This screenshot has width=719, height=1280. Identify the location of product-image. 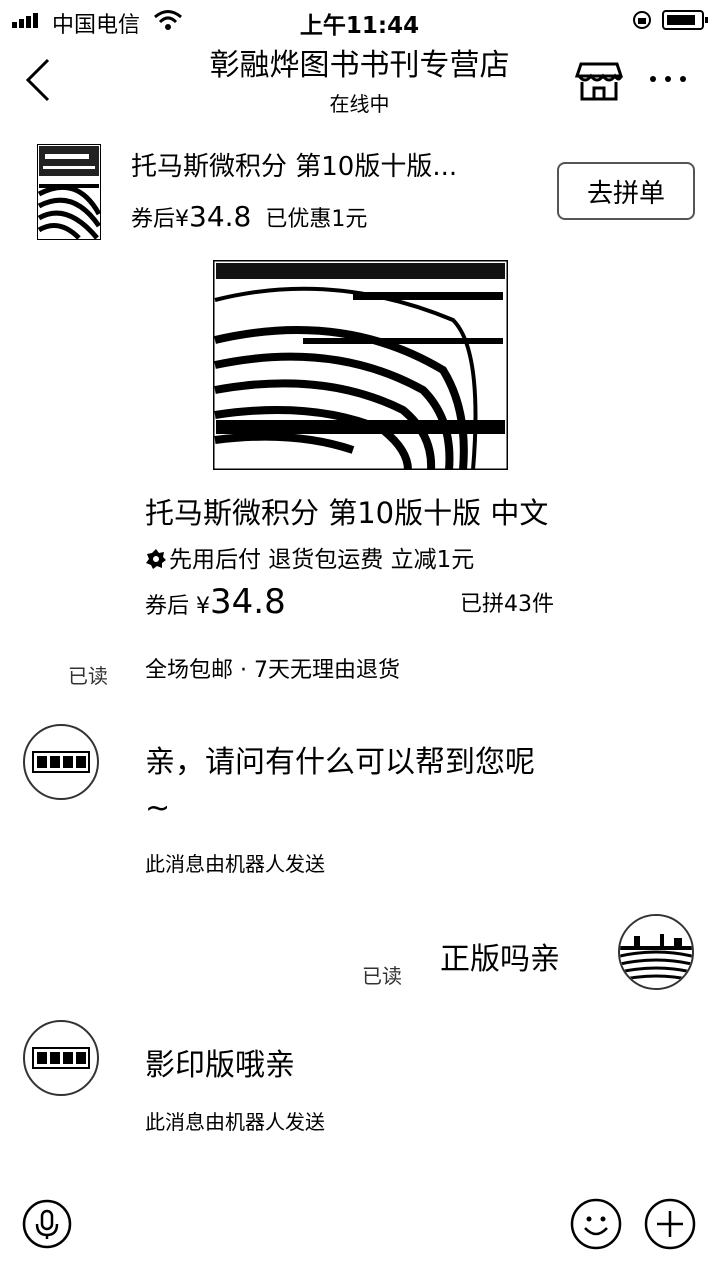
(360, 365).